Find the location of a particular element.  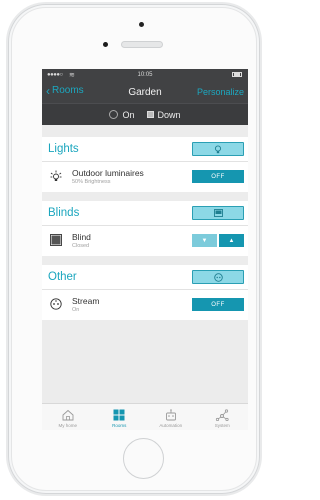

front-camera is located at coordinates (105, 44).